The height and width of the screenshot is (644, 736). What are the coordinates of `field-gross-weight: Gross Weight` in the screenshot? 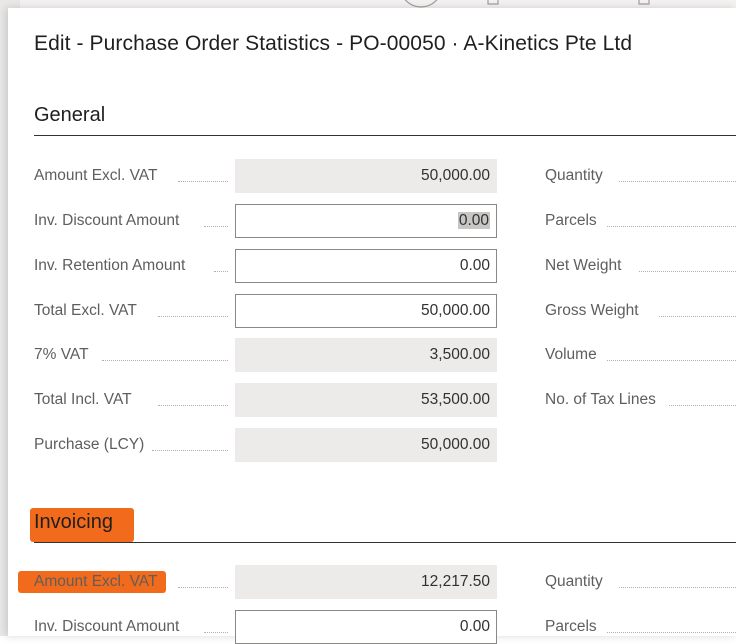 It's located at (640, 311).